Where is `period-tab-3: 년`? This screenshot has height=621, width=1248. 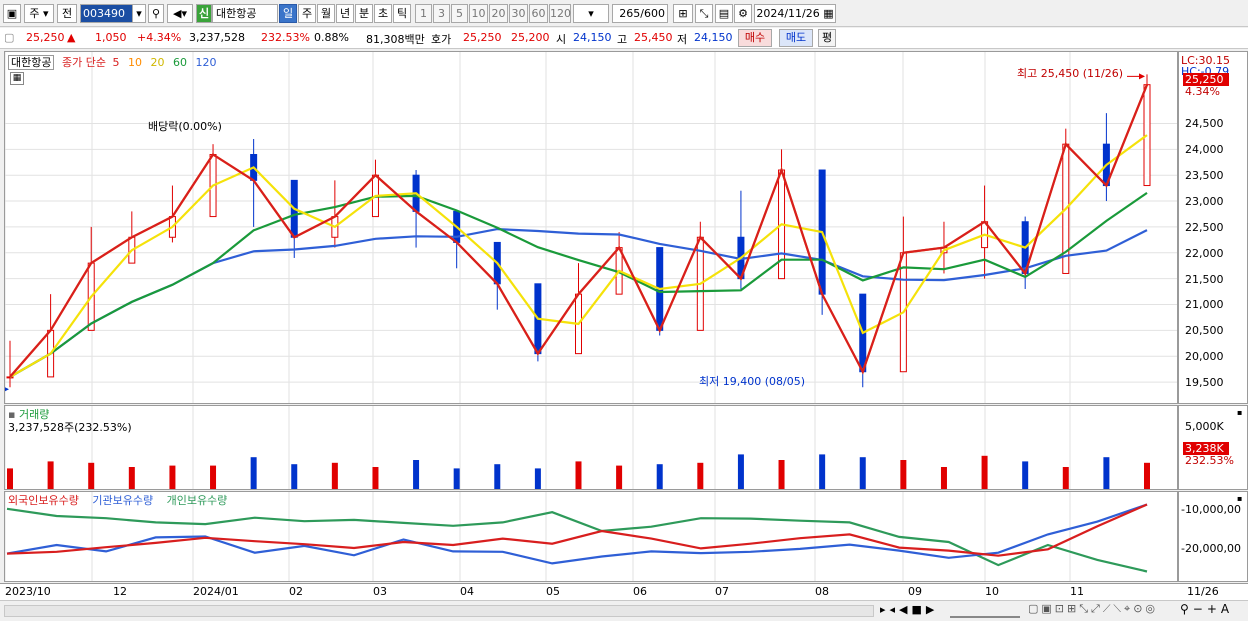 period-tab-3: 년 is located at coordinates (345, 13).